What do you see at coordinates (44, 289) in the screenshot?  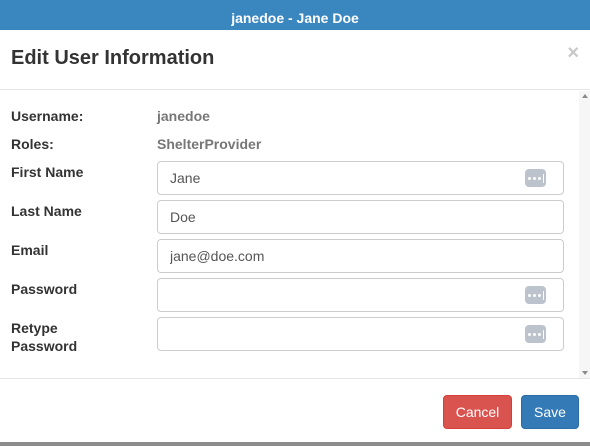 I see `password-label: Password` at bounding box center [44, 289].